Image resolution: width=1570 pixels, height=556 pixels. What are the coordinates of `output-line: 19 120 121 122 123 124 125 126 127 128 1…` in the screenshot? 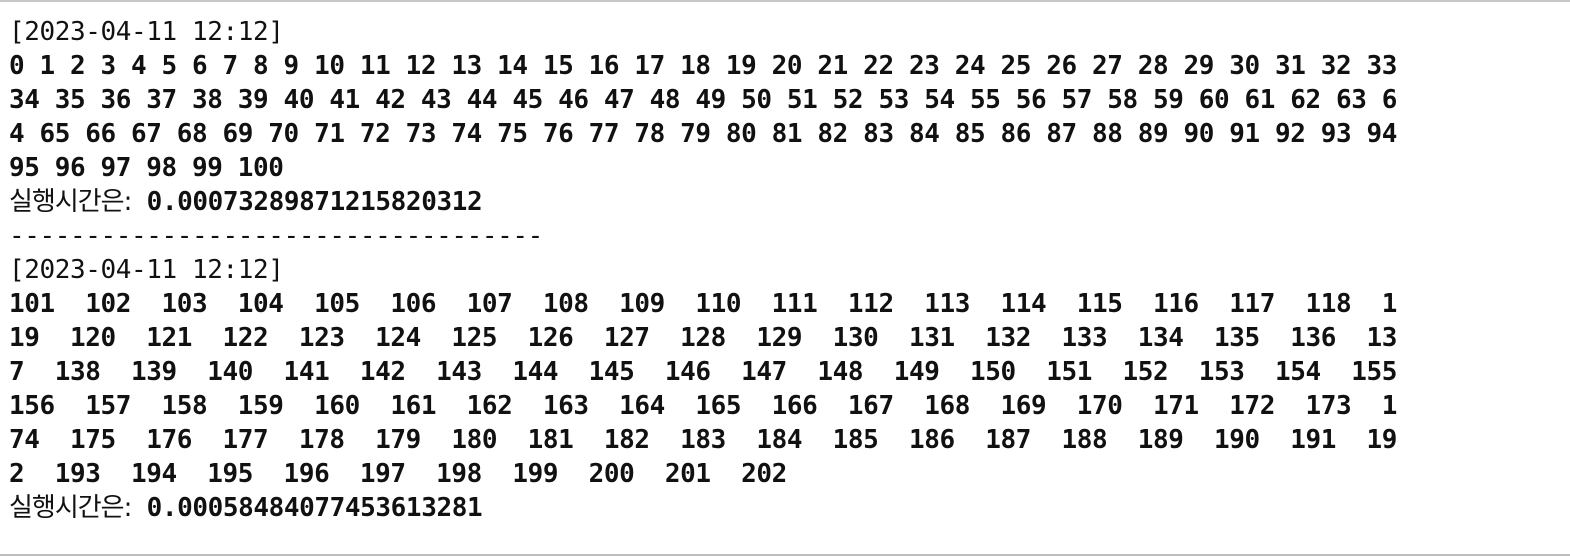 It's located at (703, 338).